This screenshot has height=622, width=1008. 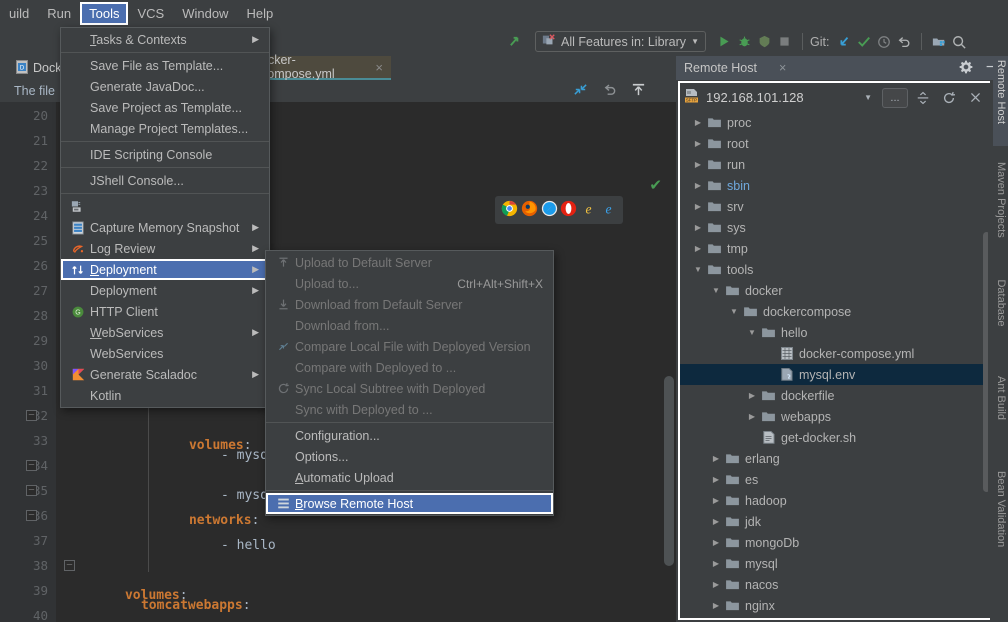 What do you see at coordinates (834, 206) in the screenshot?
I see `tree-item-srv: ▶ srv` at bounding box center [834, 206].